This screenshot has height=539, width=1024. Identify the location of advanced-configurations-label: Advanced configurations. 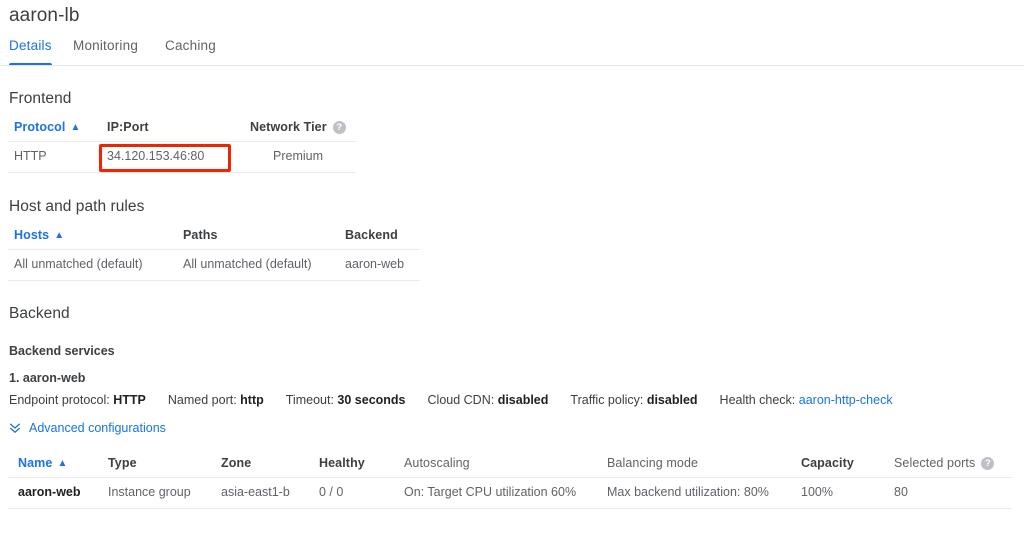
(97, 428).